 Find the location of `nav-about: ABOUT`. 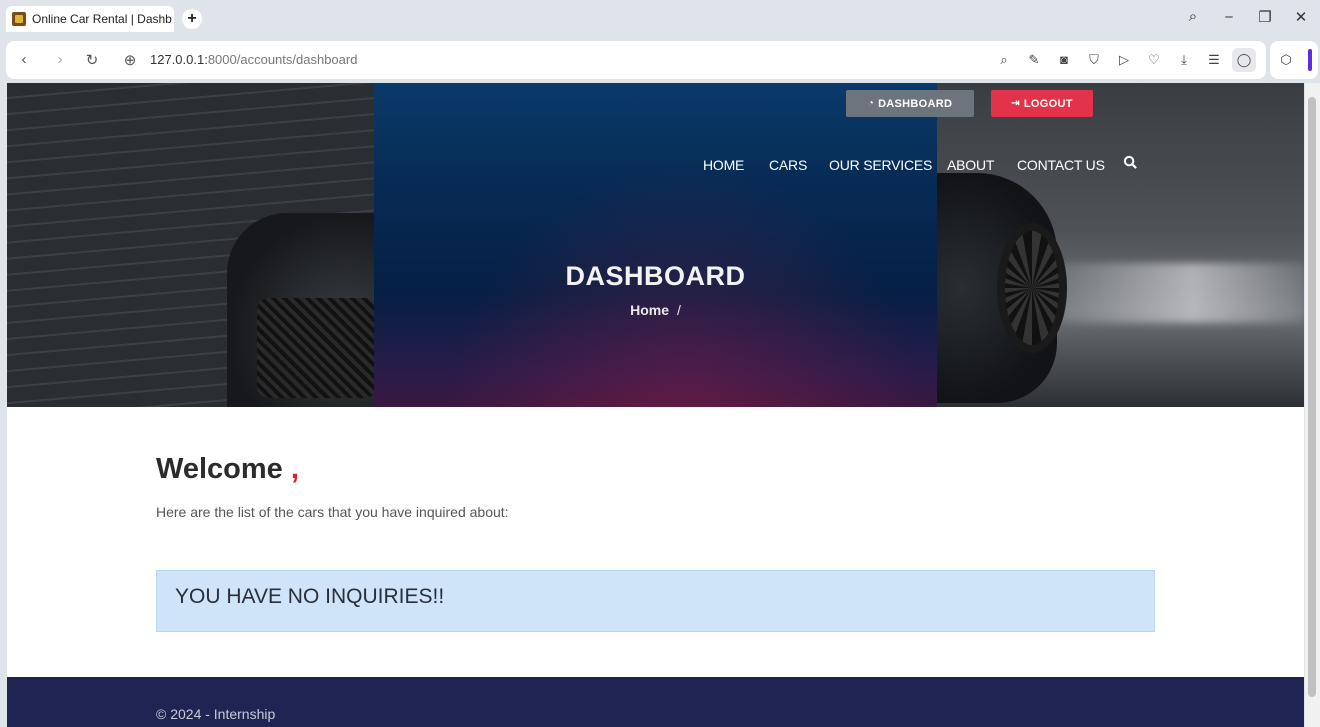

nav-about: ABOUT is located at coordinates (970, 165).